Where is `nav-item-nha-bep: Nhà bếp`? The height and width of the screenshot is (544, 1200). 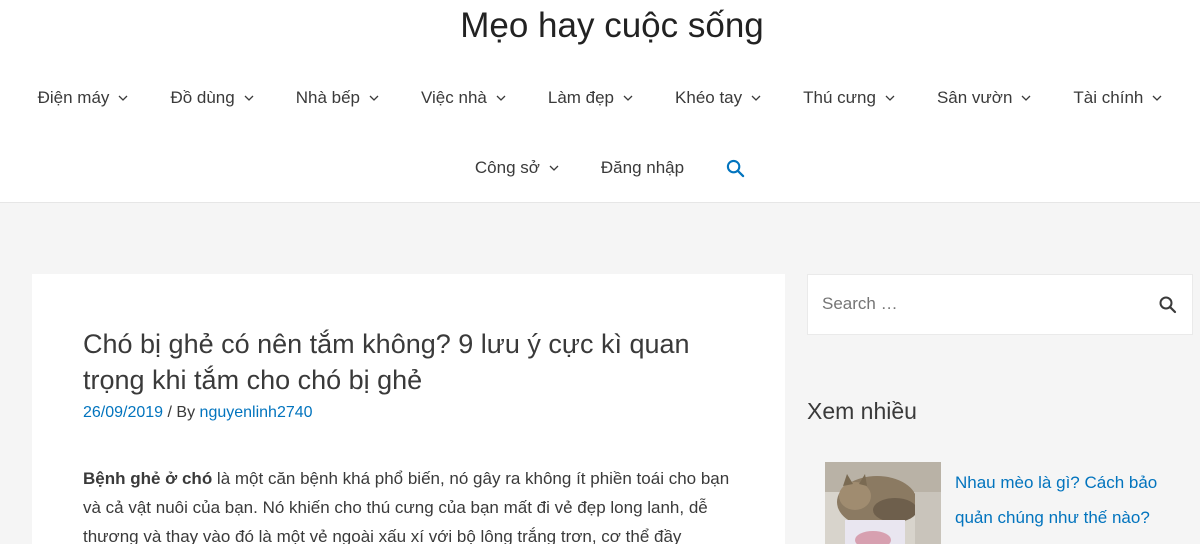
nav-item-nha-bep: Nhà bếp is located at coordinates (337, 98).